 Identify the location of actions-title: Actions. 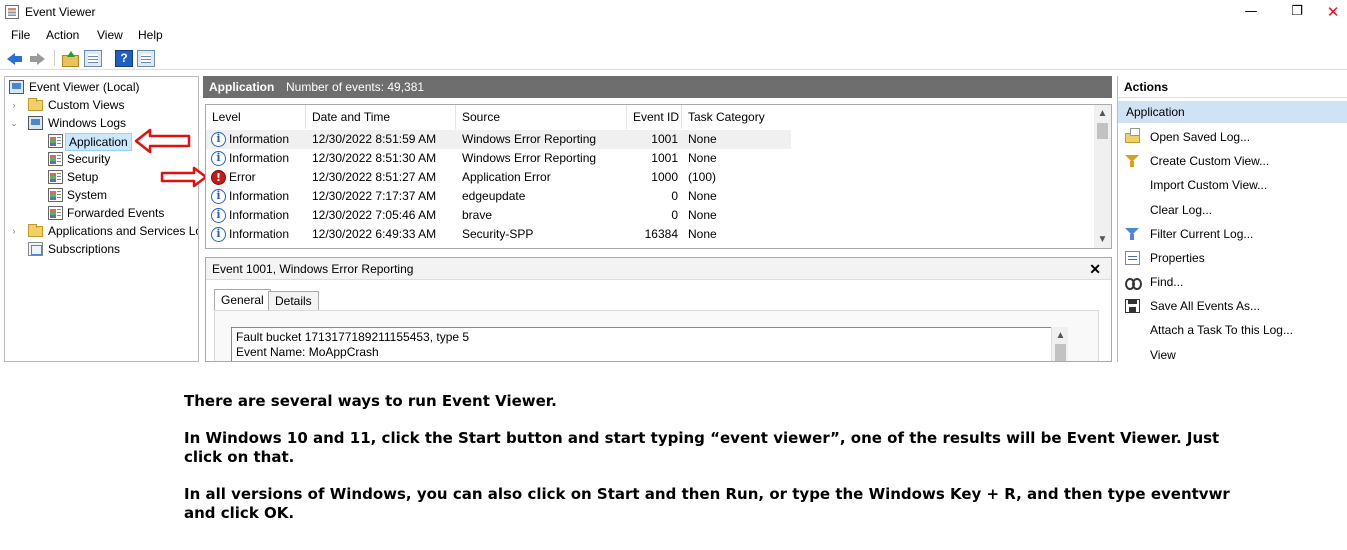
(1232, 87).